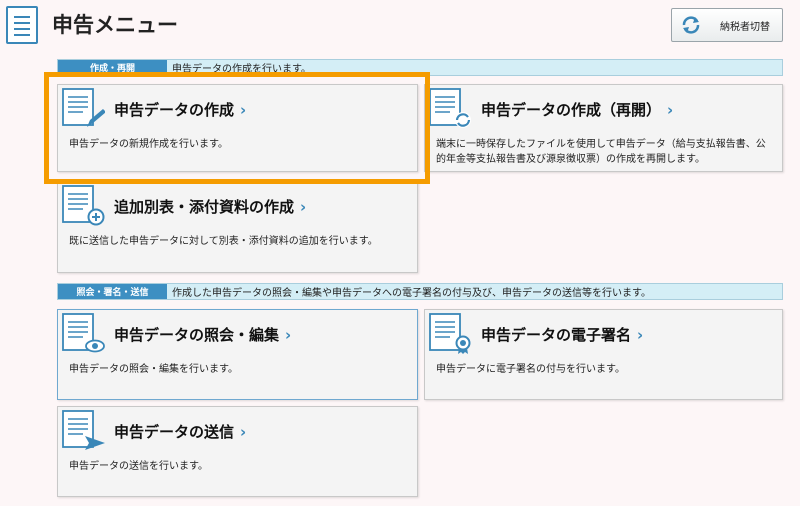 The height and width of the screenshot is (506, 800). I want to click on card-title: 申告データの照会・編集 ›, so click(203, 335).